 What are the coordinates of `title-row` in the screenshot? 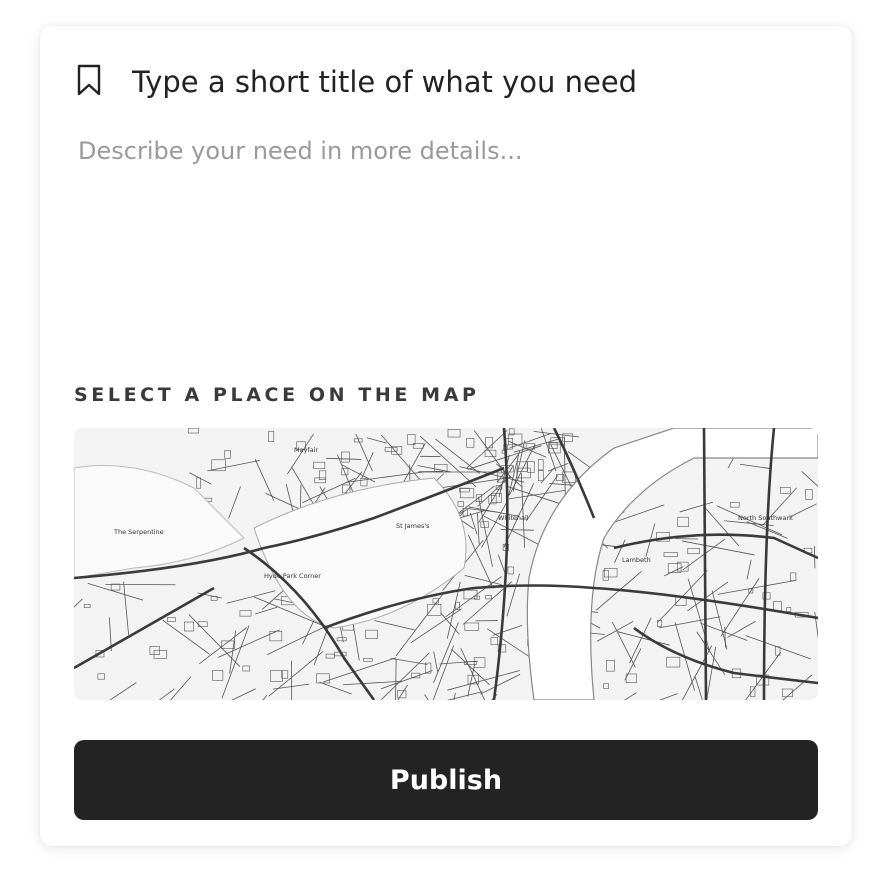 It's located at (89, 80).